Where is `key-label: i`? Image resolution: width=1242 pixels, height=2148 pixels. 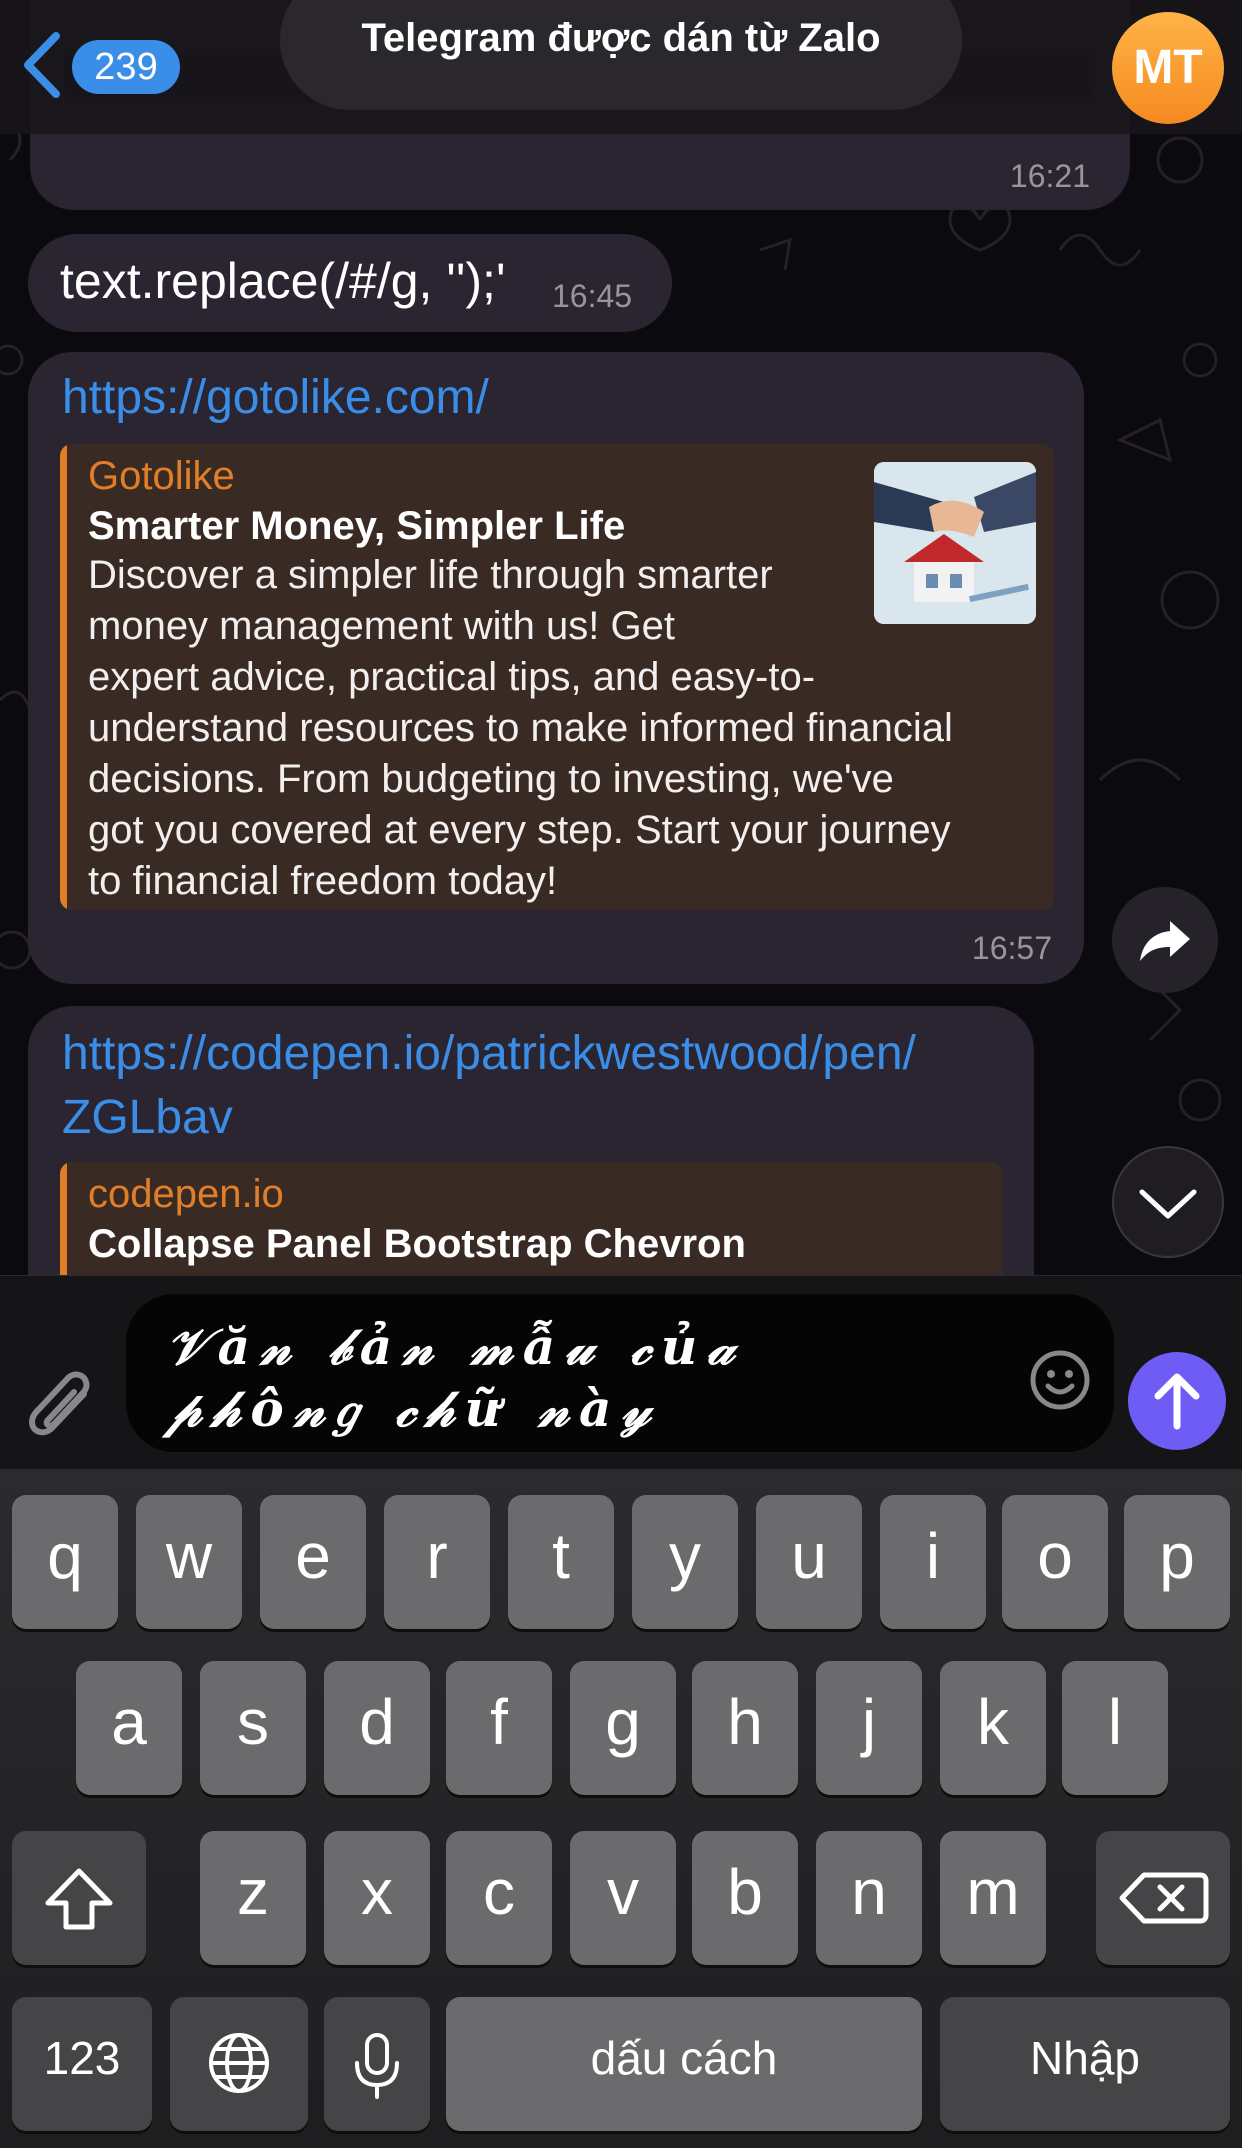
key-label: i is located at coordinates (933, 1556).